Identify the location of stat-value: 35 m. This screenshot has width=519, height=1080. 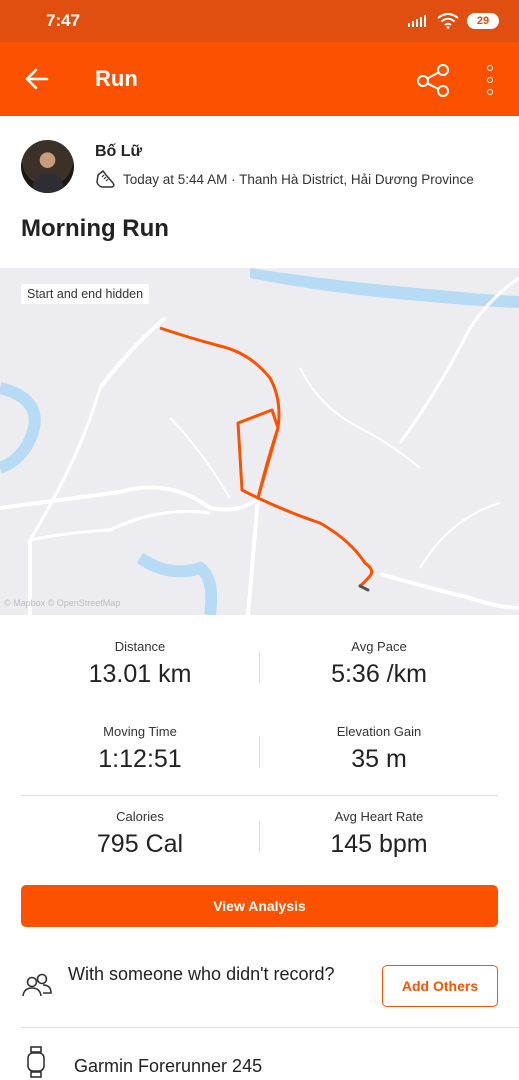
(379, 759).